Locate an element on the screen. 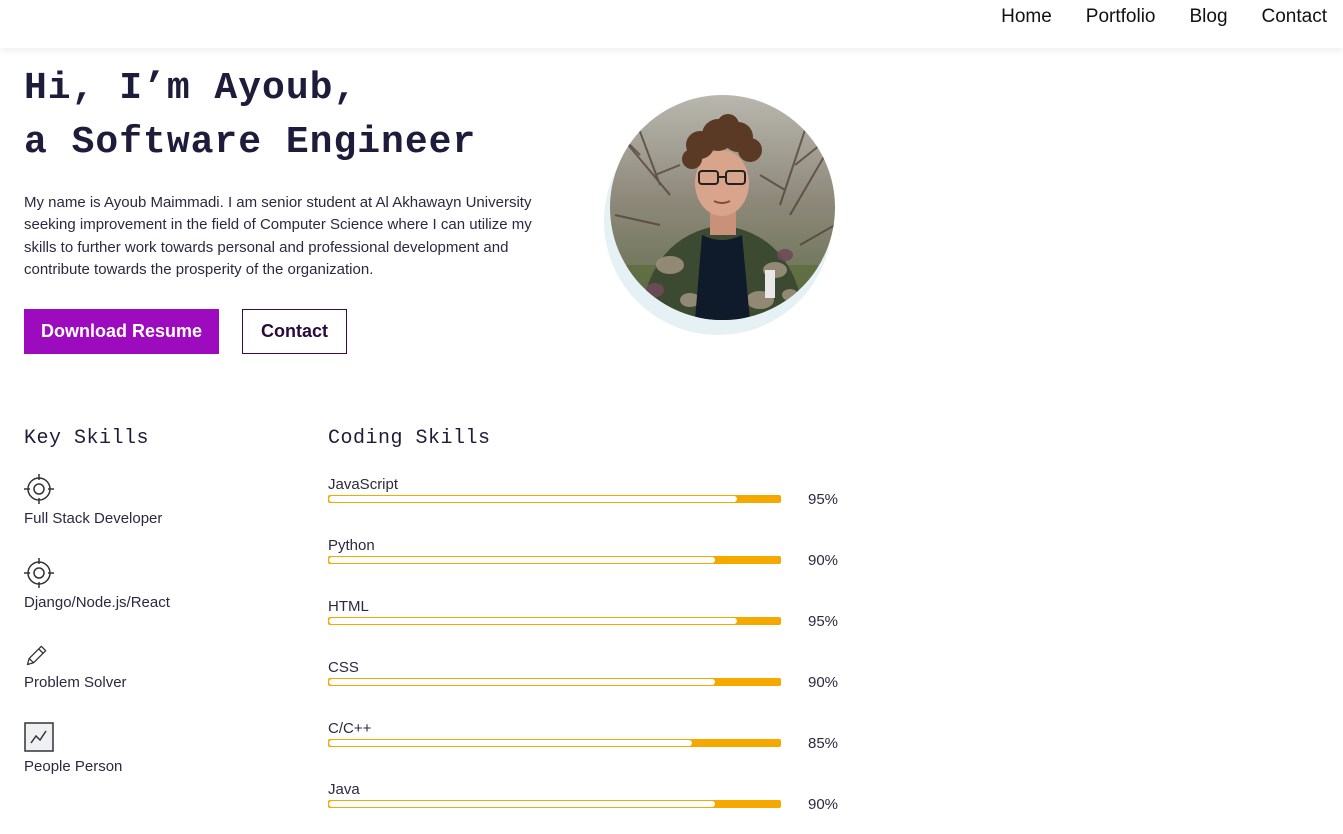 This screenshot has height=834, width=1343. skill-name: Java is located at coordinates (344, 789).